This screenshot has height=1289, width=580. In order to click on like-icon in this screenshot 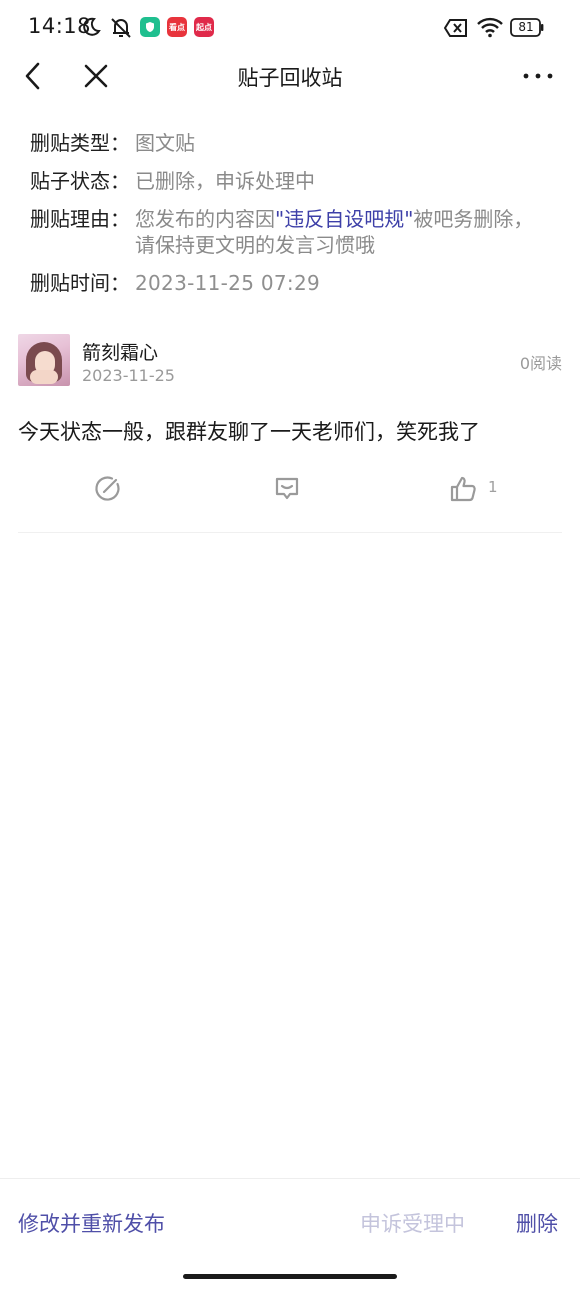, I will do `click(463, 489)`.